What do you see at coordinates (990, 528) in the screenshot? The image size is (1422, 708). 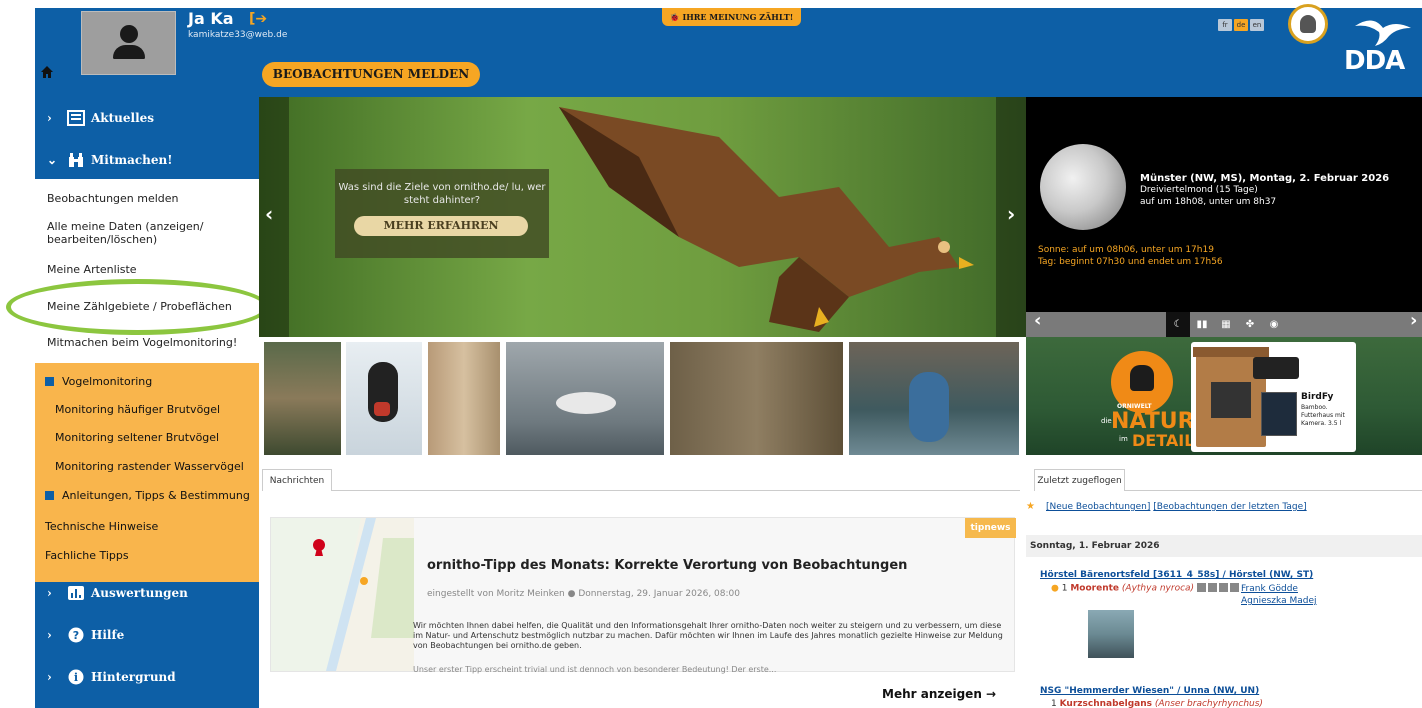 I see `news-category-badge: tipnews` at bounding box center [990, 528].